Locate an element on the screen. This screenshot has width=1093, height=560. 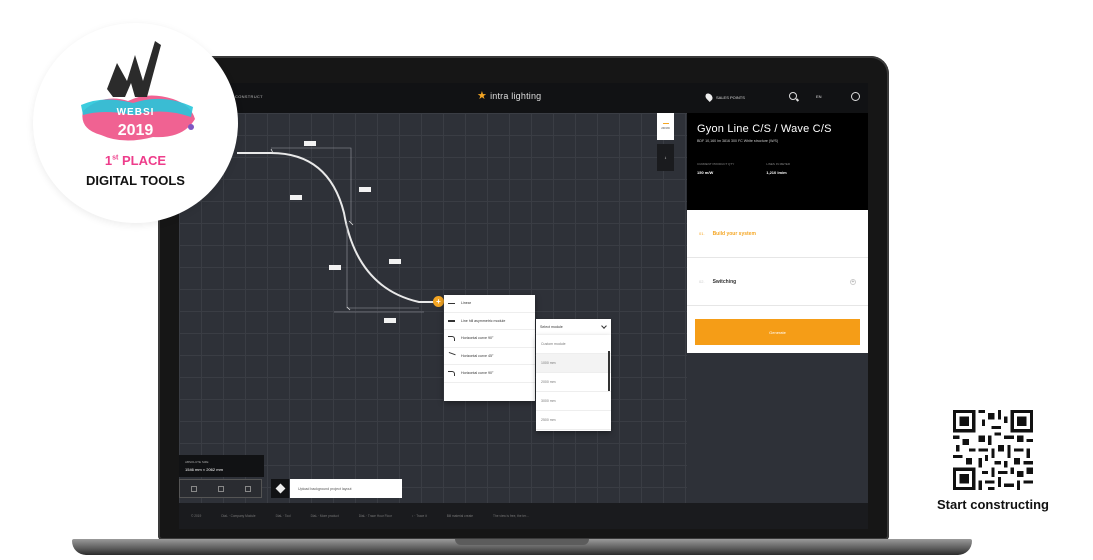
grid-icon is located at coordinates (247, 488).